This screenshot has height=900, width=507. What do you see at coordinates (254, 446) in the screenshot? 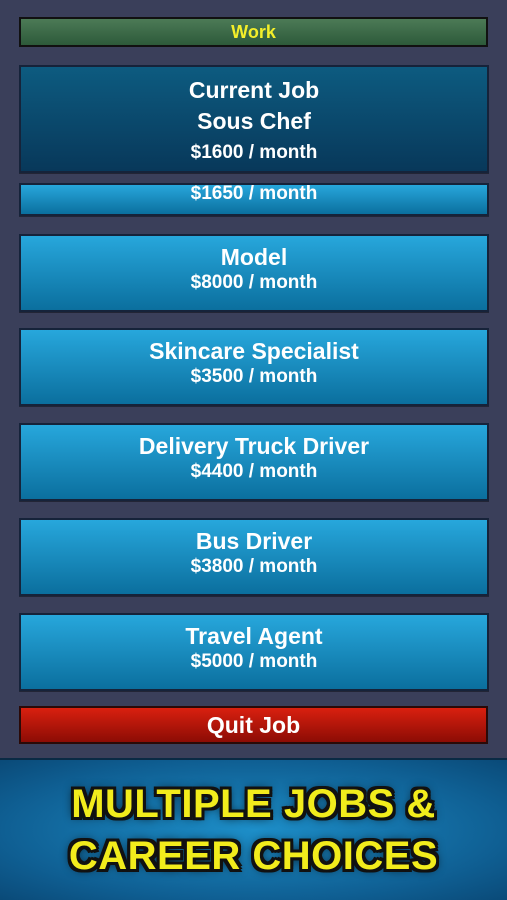
I see `job-title: Delivery Truck Driver` at bounding box center [254, 446].